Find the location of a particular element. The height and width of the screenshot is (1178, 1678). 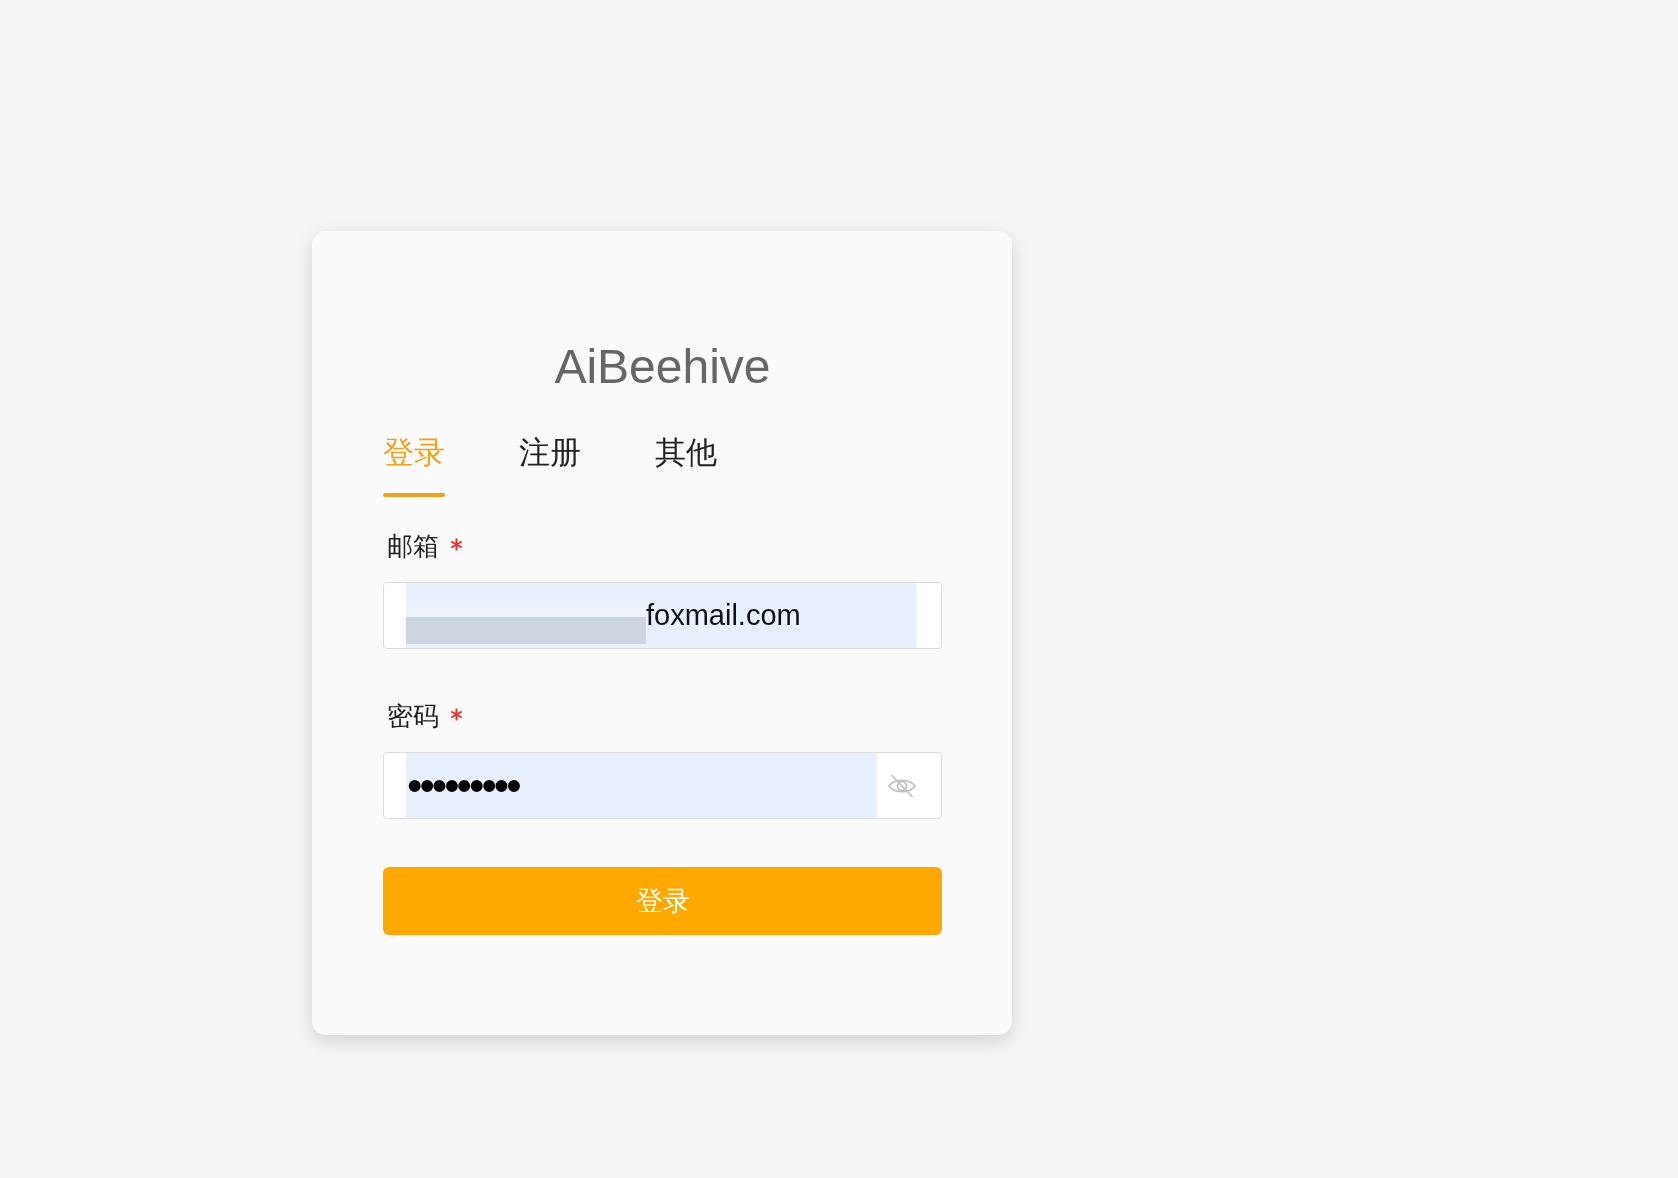

tab: 注册 is located at coordinates (550, 465).